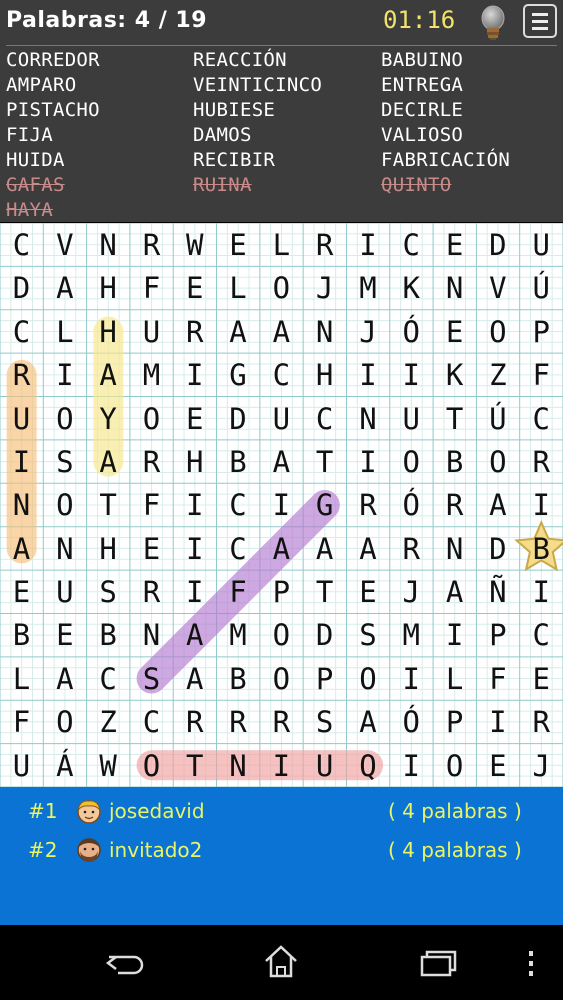  What do you see at coordinates (64, 765) in the screenshot?
I see `grid-cell: Á` at bounding box center [64, 765].